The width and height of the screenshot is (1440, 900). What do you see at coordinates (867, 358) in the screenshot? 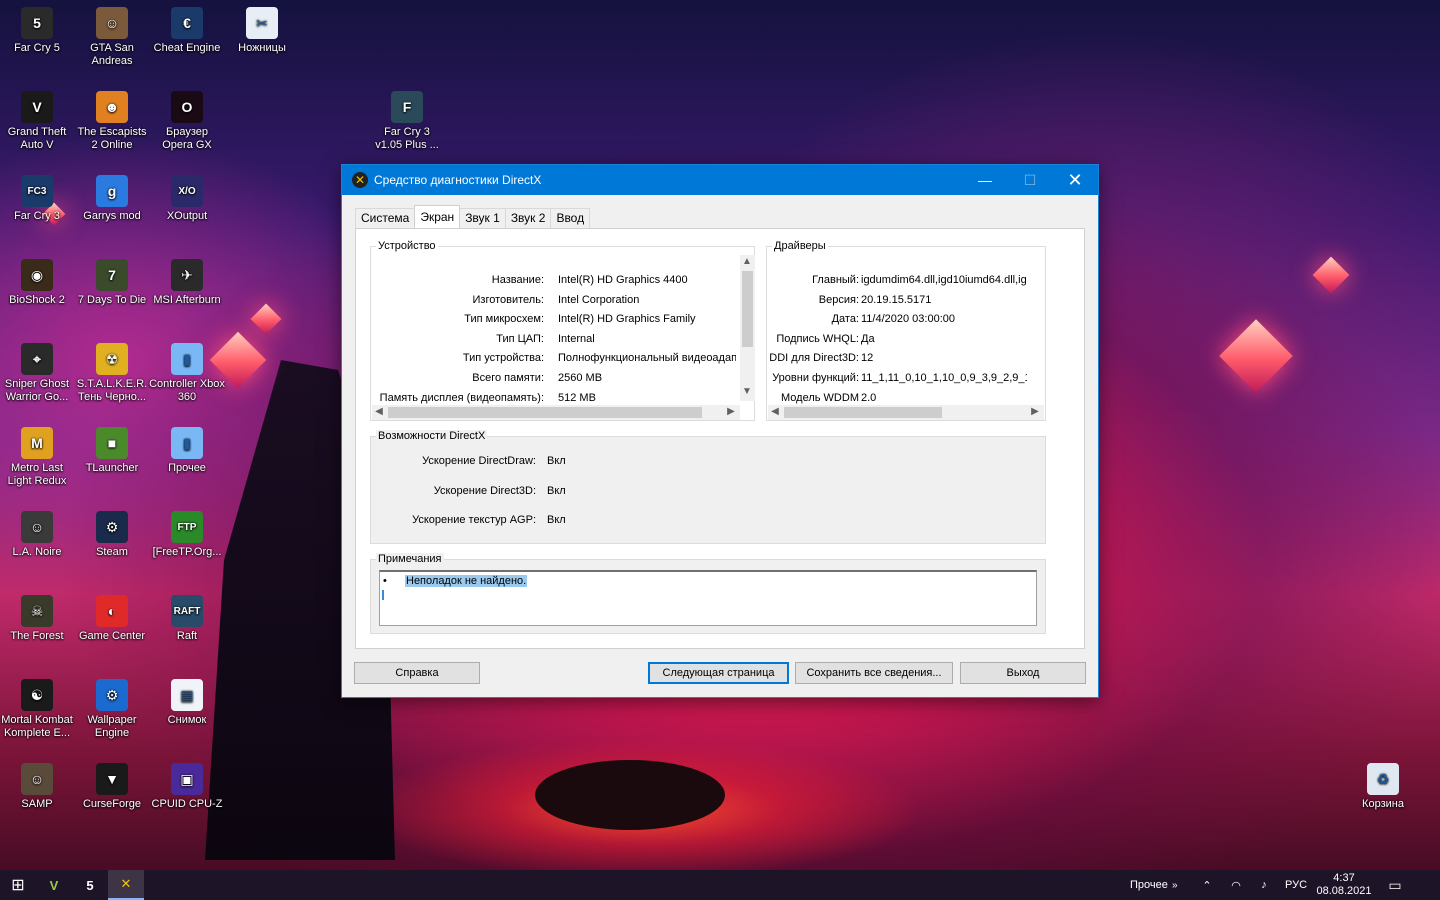
I see `driver-info-value: 12` at bounding box center [867, 358].